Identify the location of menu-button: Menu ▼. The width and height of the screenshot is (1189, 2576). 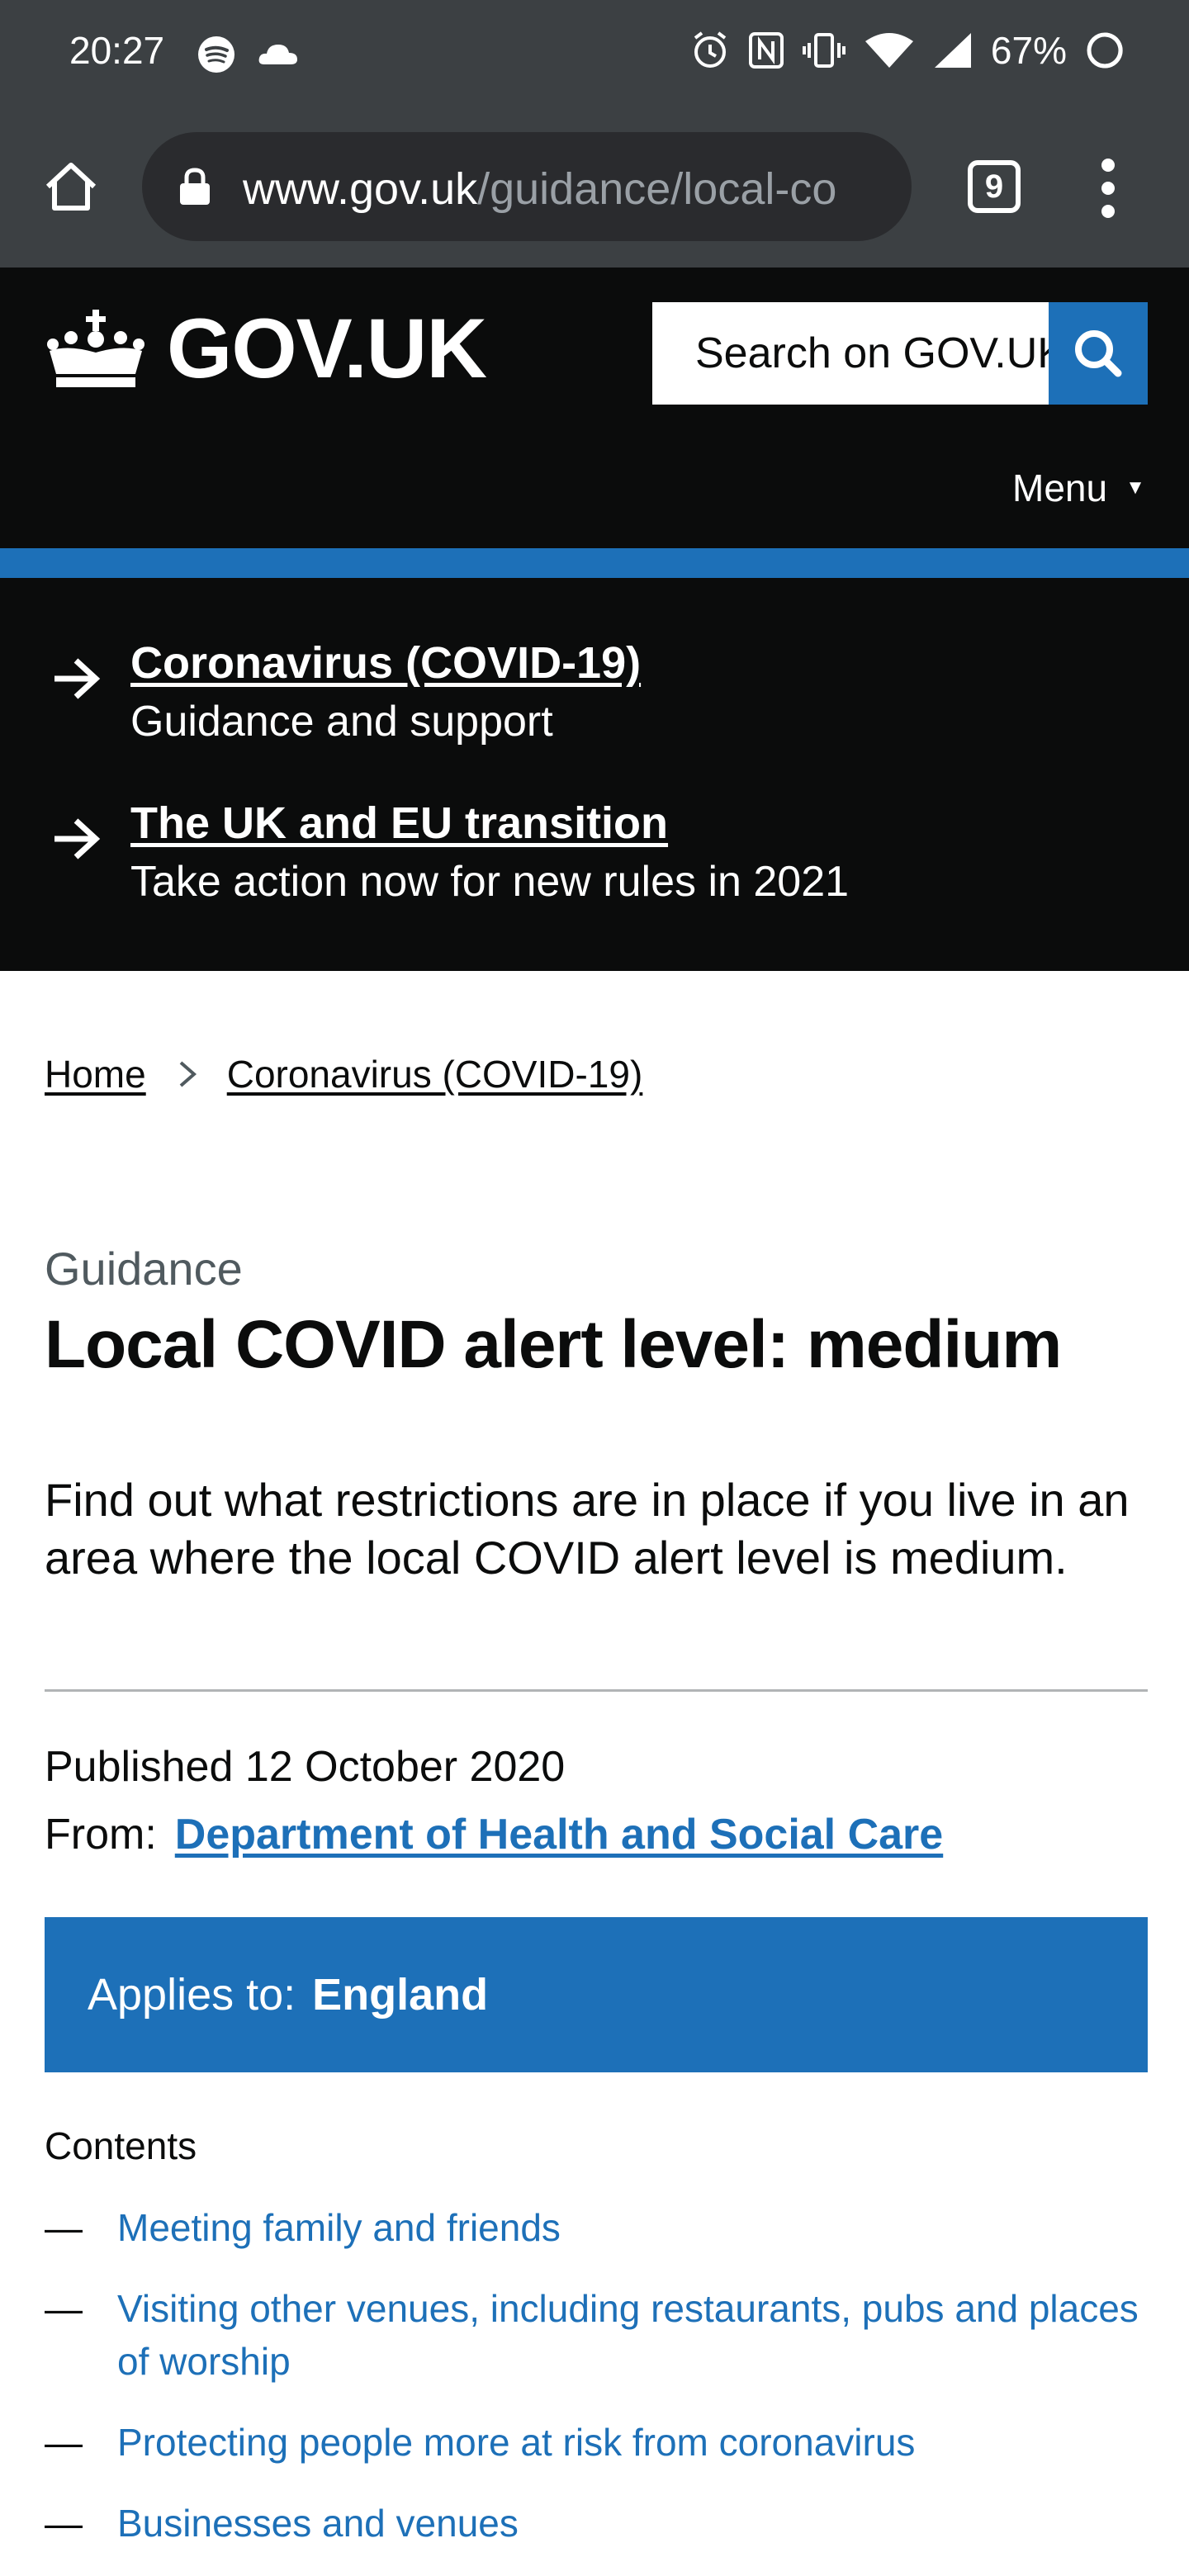
(1078, 488).